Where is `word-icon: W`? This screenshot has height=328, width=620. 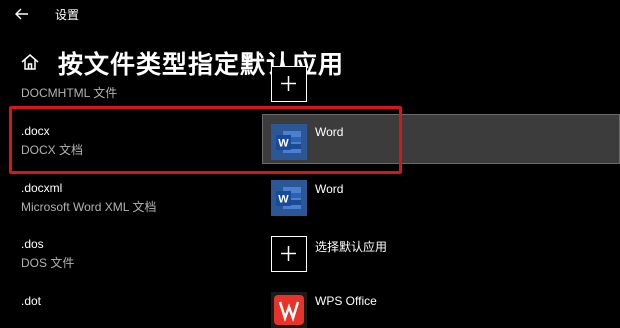
word-icon: W is located at coordinates (288, 198).